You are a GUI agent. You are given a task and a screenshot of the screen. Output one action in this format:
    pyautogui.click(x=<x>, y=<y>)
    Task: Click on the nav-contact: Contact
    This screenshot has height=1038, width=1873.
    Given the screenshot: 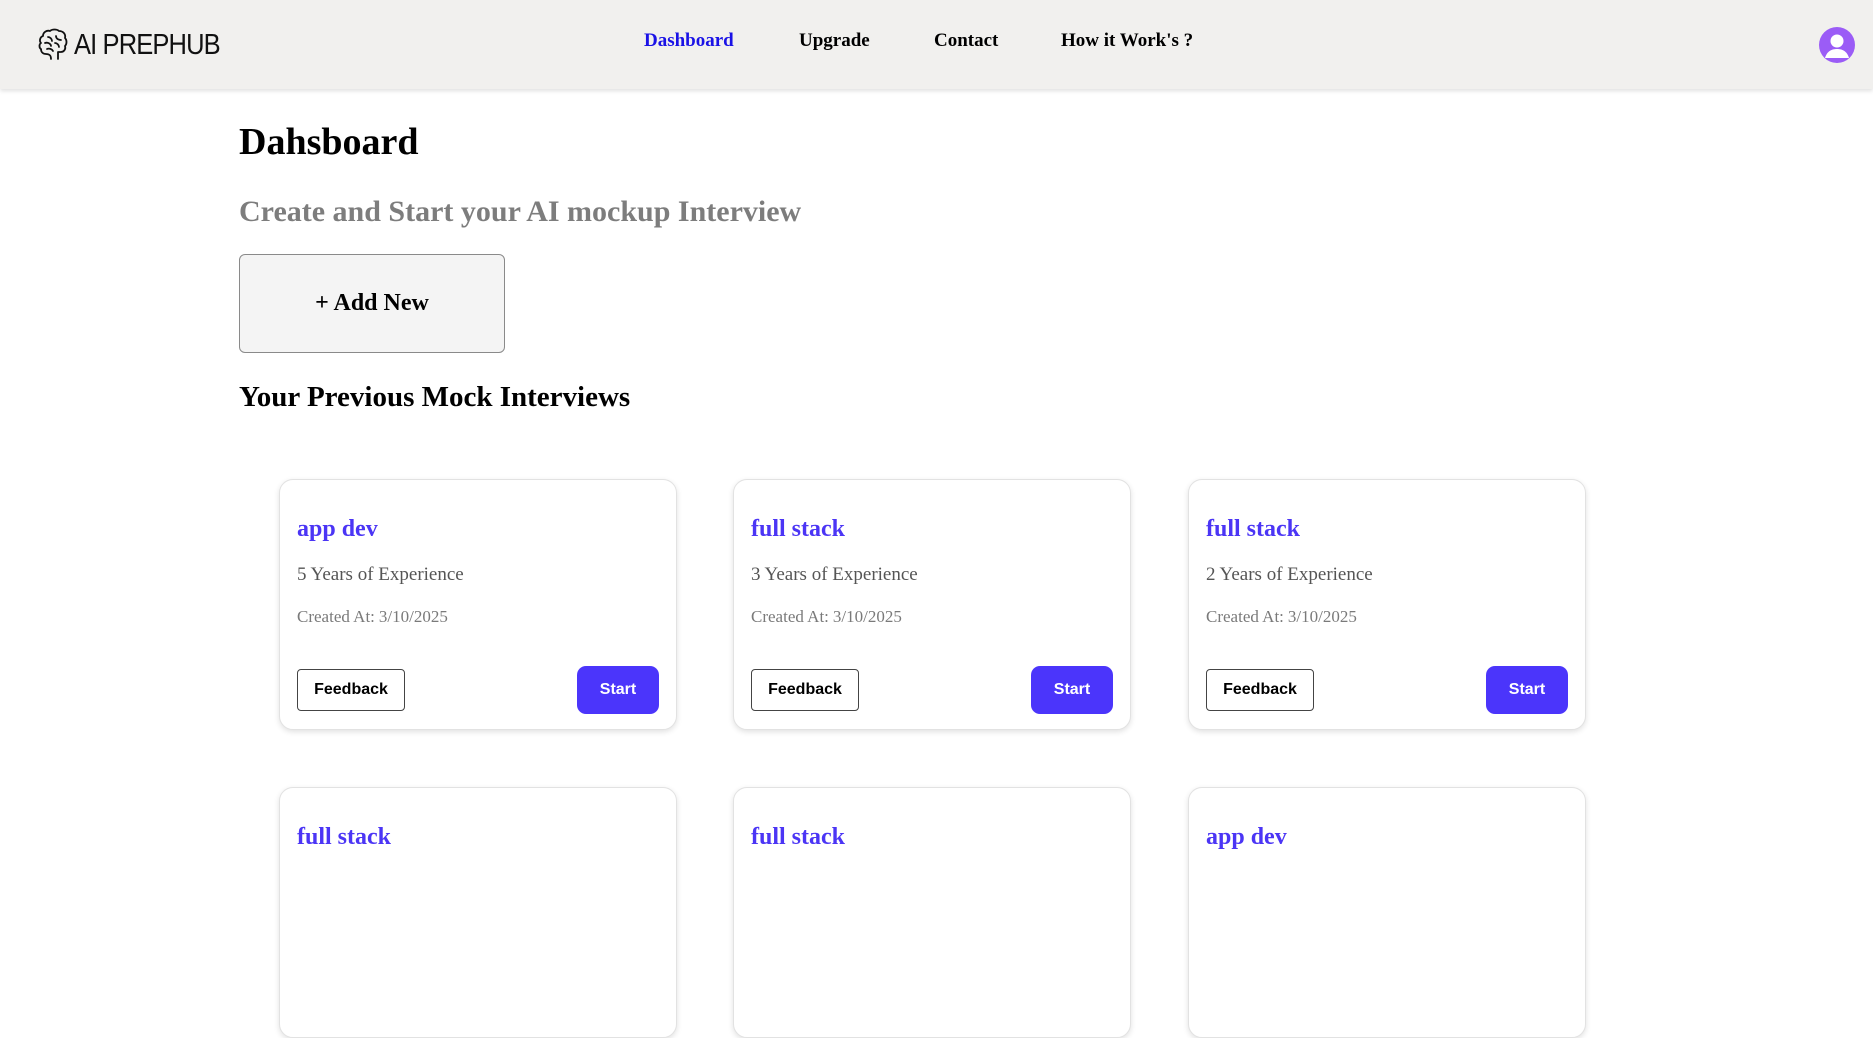 What is the action you would take?
    pyautogui.click(x=966, y=41)
    